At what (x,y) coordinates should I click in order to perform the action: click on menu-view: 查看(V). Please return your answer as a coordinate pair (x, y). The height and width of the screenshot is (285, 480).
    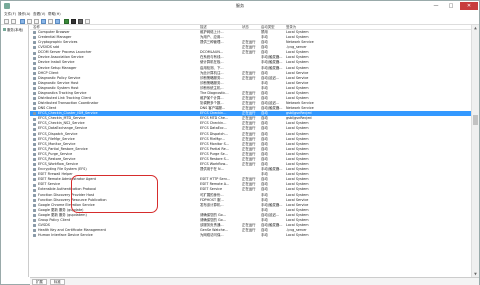
    Looking at the image, I should click on (39, 14).